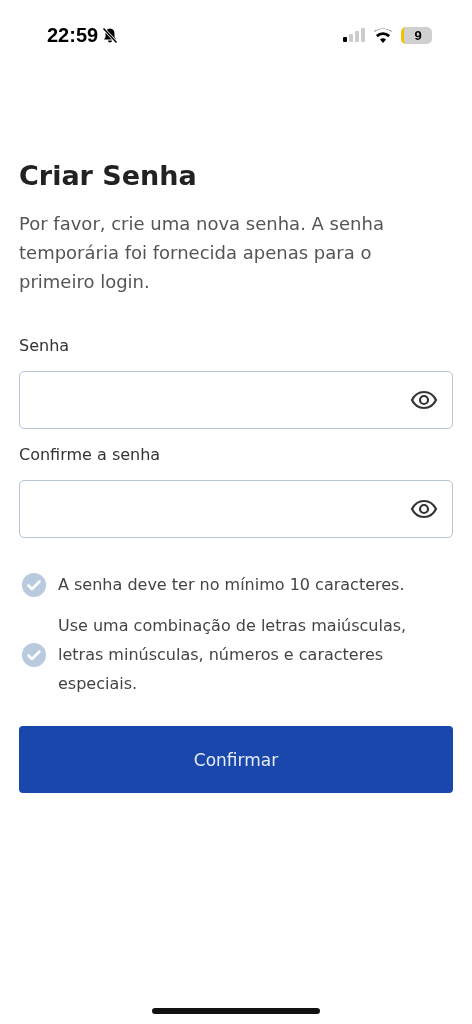 The height and width of the screenshot is (1024, 472). Describe the element at coordinates (416, 35) in the screenshot. I see `battery-indicator: 9` at that location.